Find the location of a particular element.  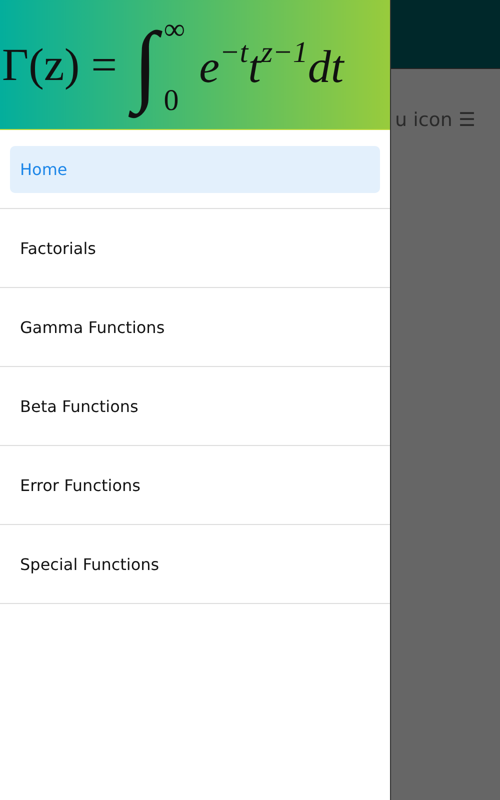

formula-text: Γ(z) = is located at coordinates (60, 65).